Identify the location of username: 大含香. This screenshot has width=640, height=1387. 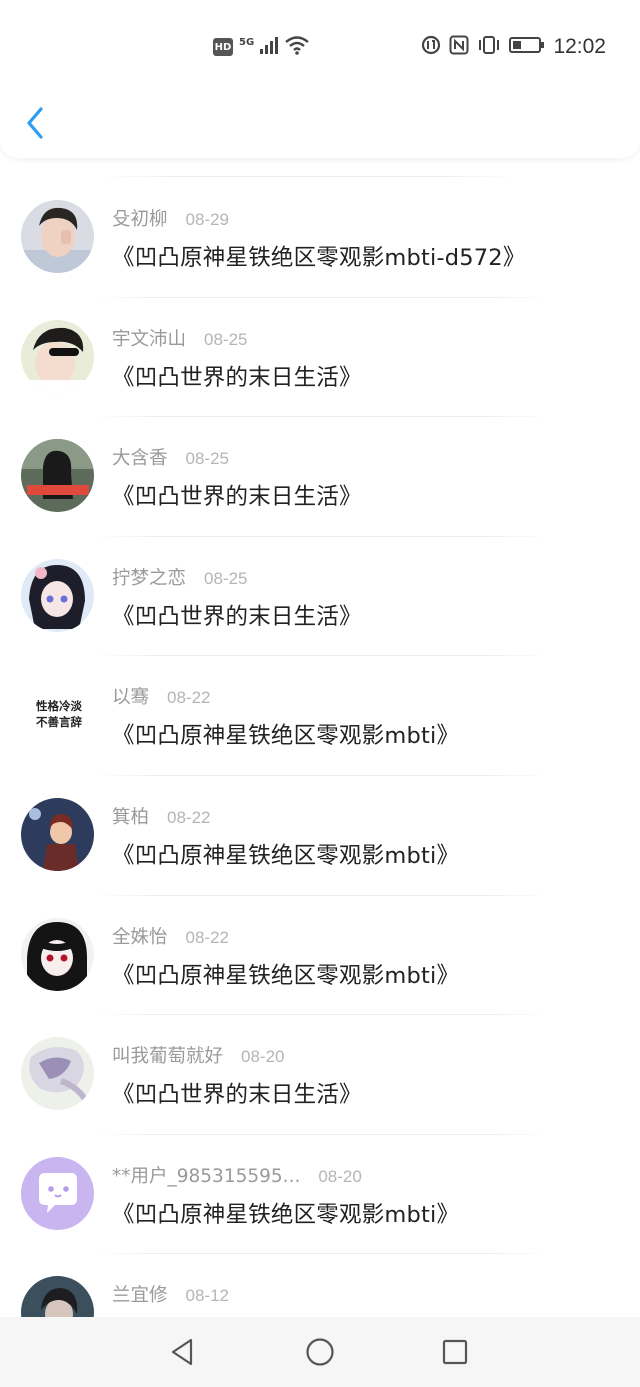
(140, 459).